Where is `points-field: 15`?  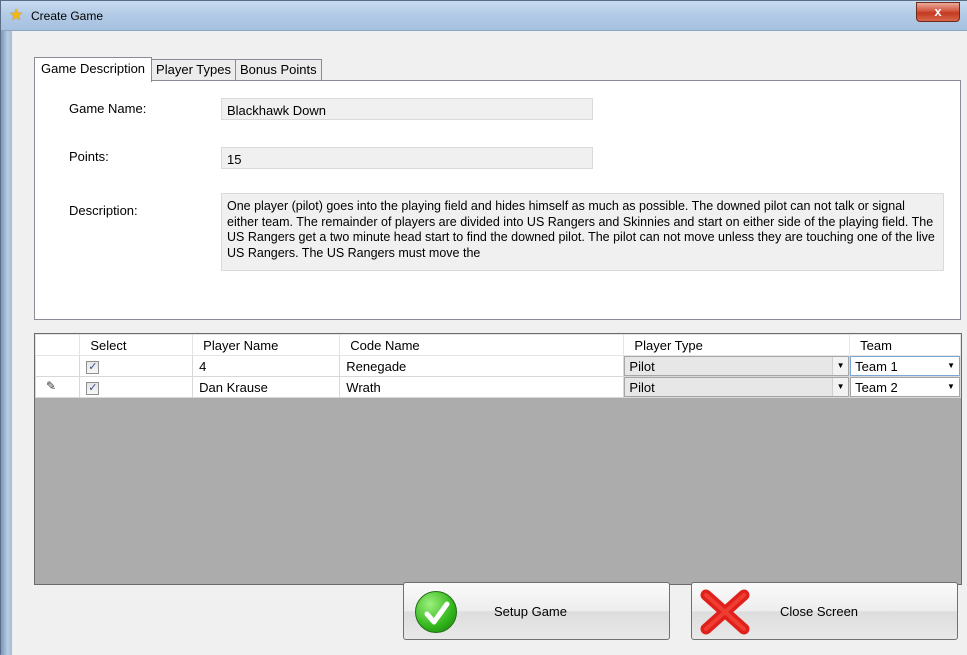
points-field: 15 is located at coordinates (407, 158).